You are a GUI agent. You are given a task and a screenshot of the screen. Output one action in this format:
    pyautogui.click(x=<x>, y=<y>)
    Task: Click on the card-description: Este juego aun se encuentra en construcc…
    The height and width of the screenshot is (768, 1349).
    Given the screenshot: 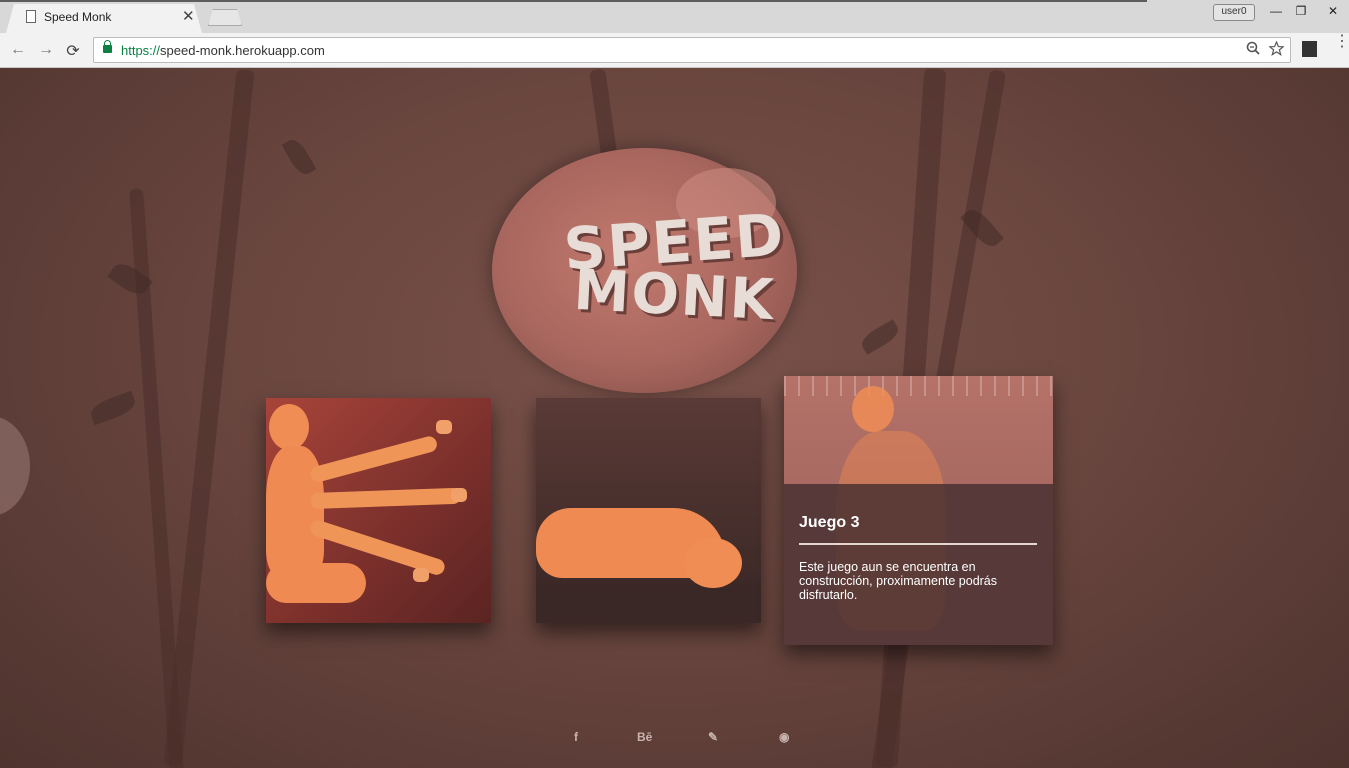 What is the action you would take?
    pyautogui.click(x=898, y=581)
    